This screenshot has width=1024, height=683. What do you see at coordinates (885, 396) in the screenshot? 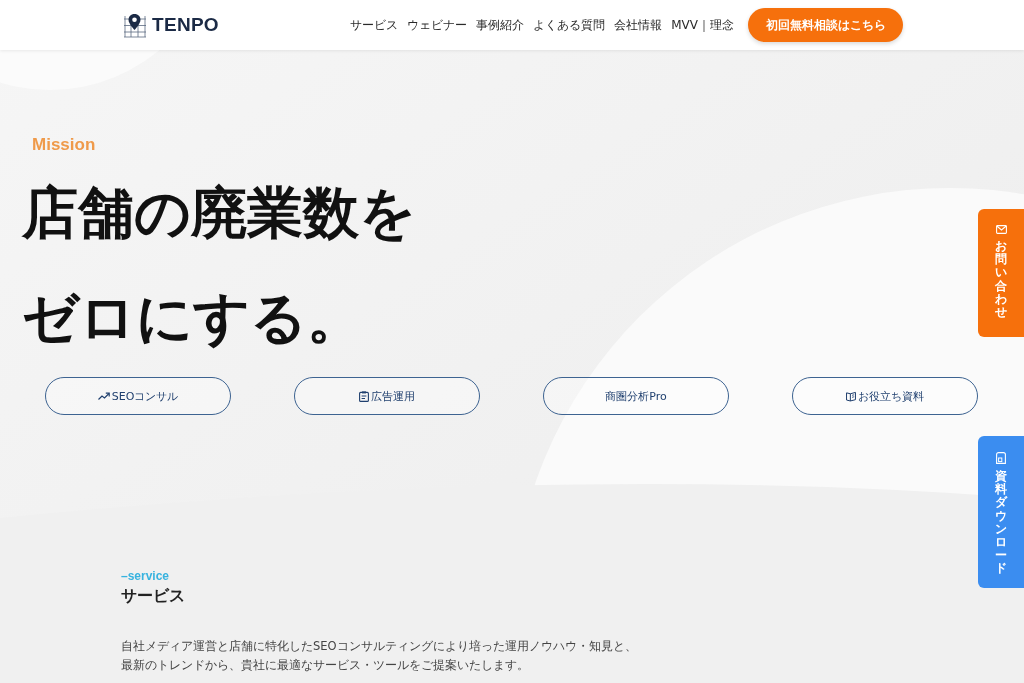
I see `service-link-button: お役立ち資料` at bounding box center [885, 396].